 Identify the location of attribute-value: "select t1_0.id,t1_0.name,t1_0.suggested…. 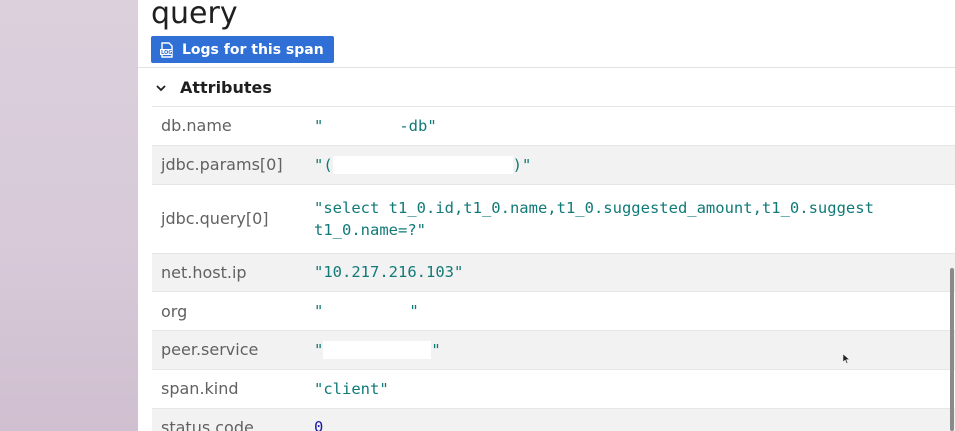
(594, 218).